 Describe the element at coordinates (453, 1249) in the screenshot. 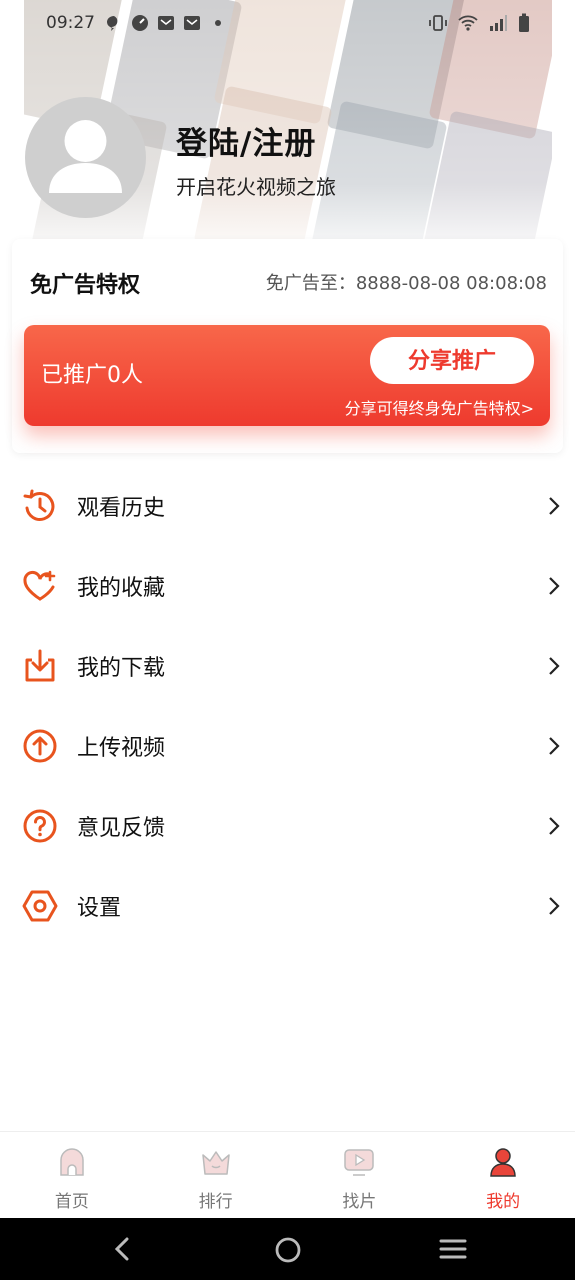

I see `recent-apps-icon` at that location.